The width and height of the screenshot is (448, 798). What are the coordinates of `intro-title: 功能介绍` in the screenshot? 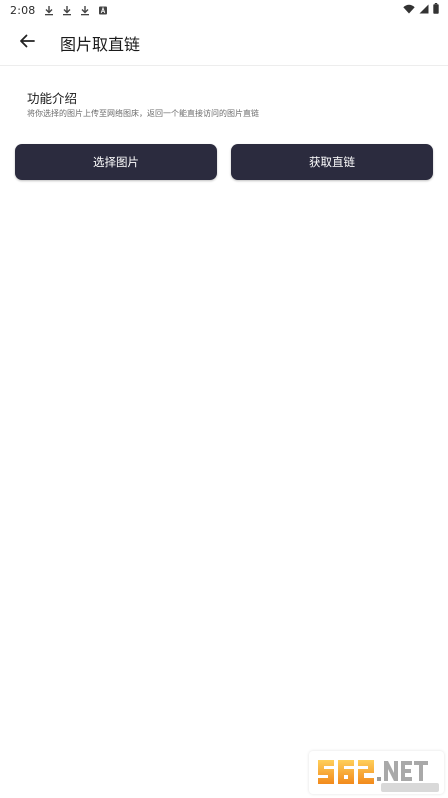 It's located at (52, 98).